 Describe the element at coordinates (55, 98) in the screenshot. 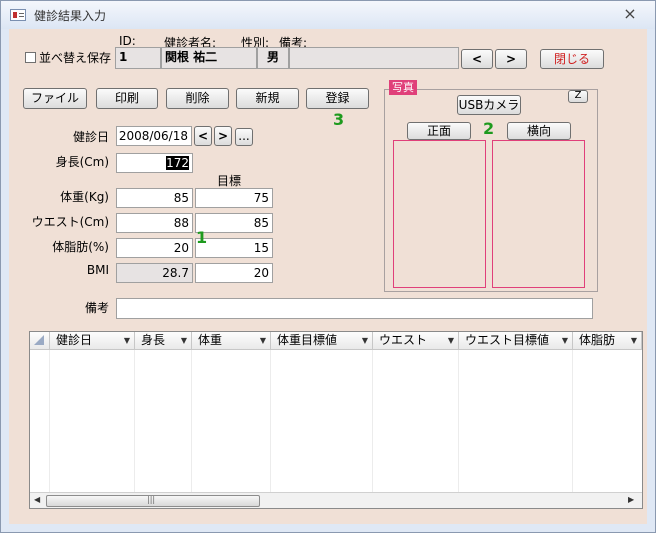

I see `file-button: ファイル` at that location.